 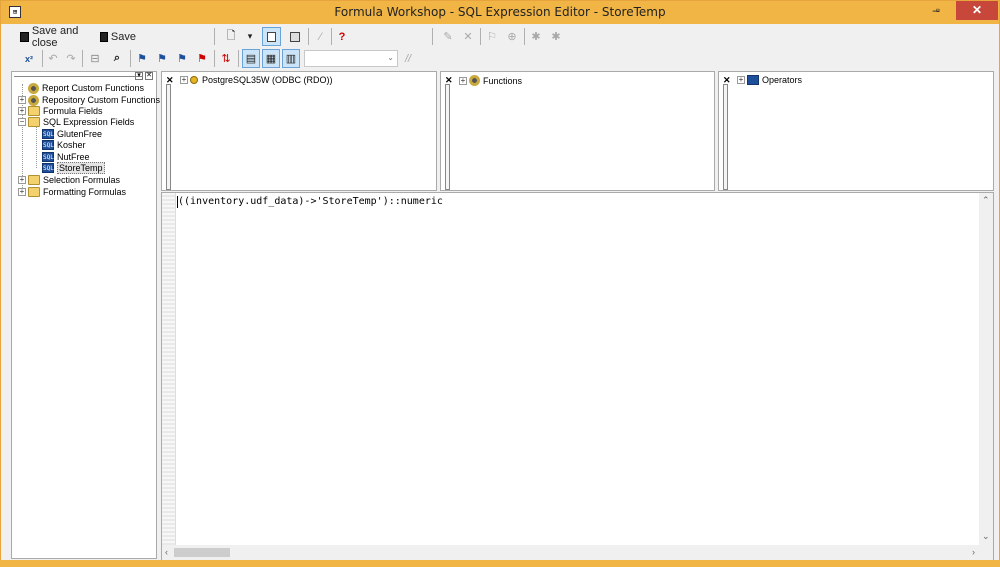 I want to click on tree-item-kosher: SQL Kosher, so click(x=64, y=145).